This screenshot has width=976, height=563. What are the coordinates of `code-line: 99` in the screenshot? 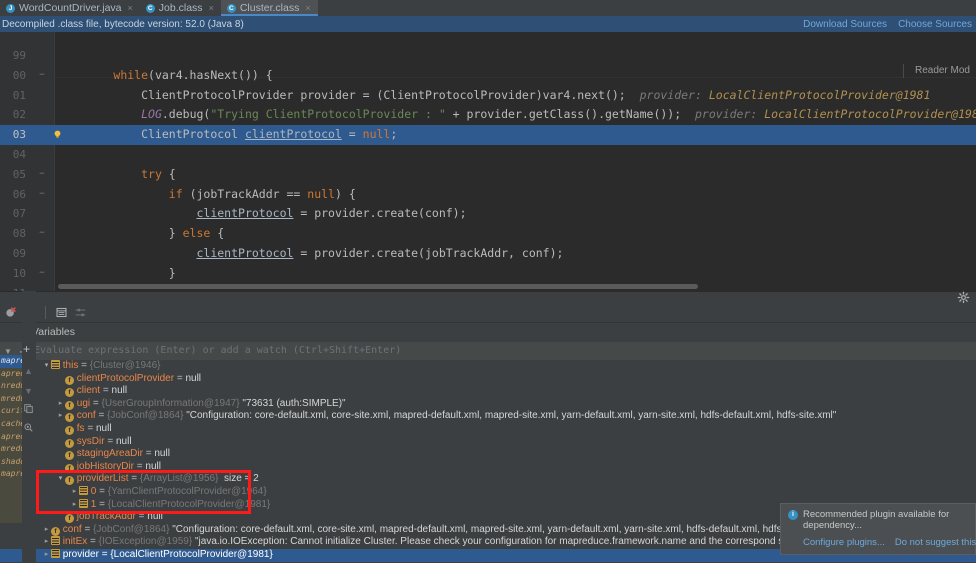 It's located at (488, 56).